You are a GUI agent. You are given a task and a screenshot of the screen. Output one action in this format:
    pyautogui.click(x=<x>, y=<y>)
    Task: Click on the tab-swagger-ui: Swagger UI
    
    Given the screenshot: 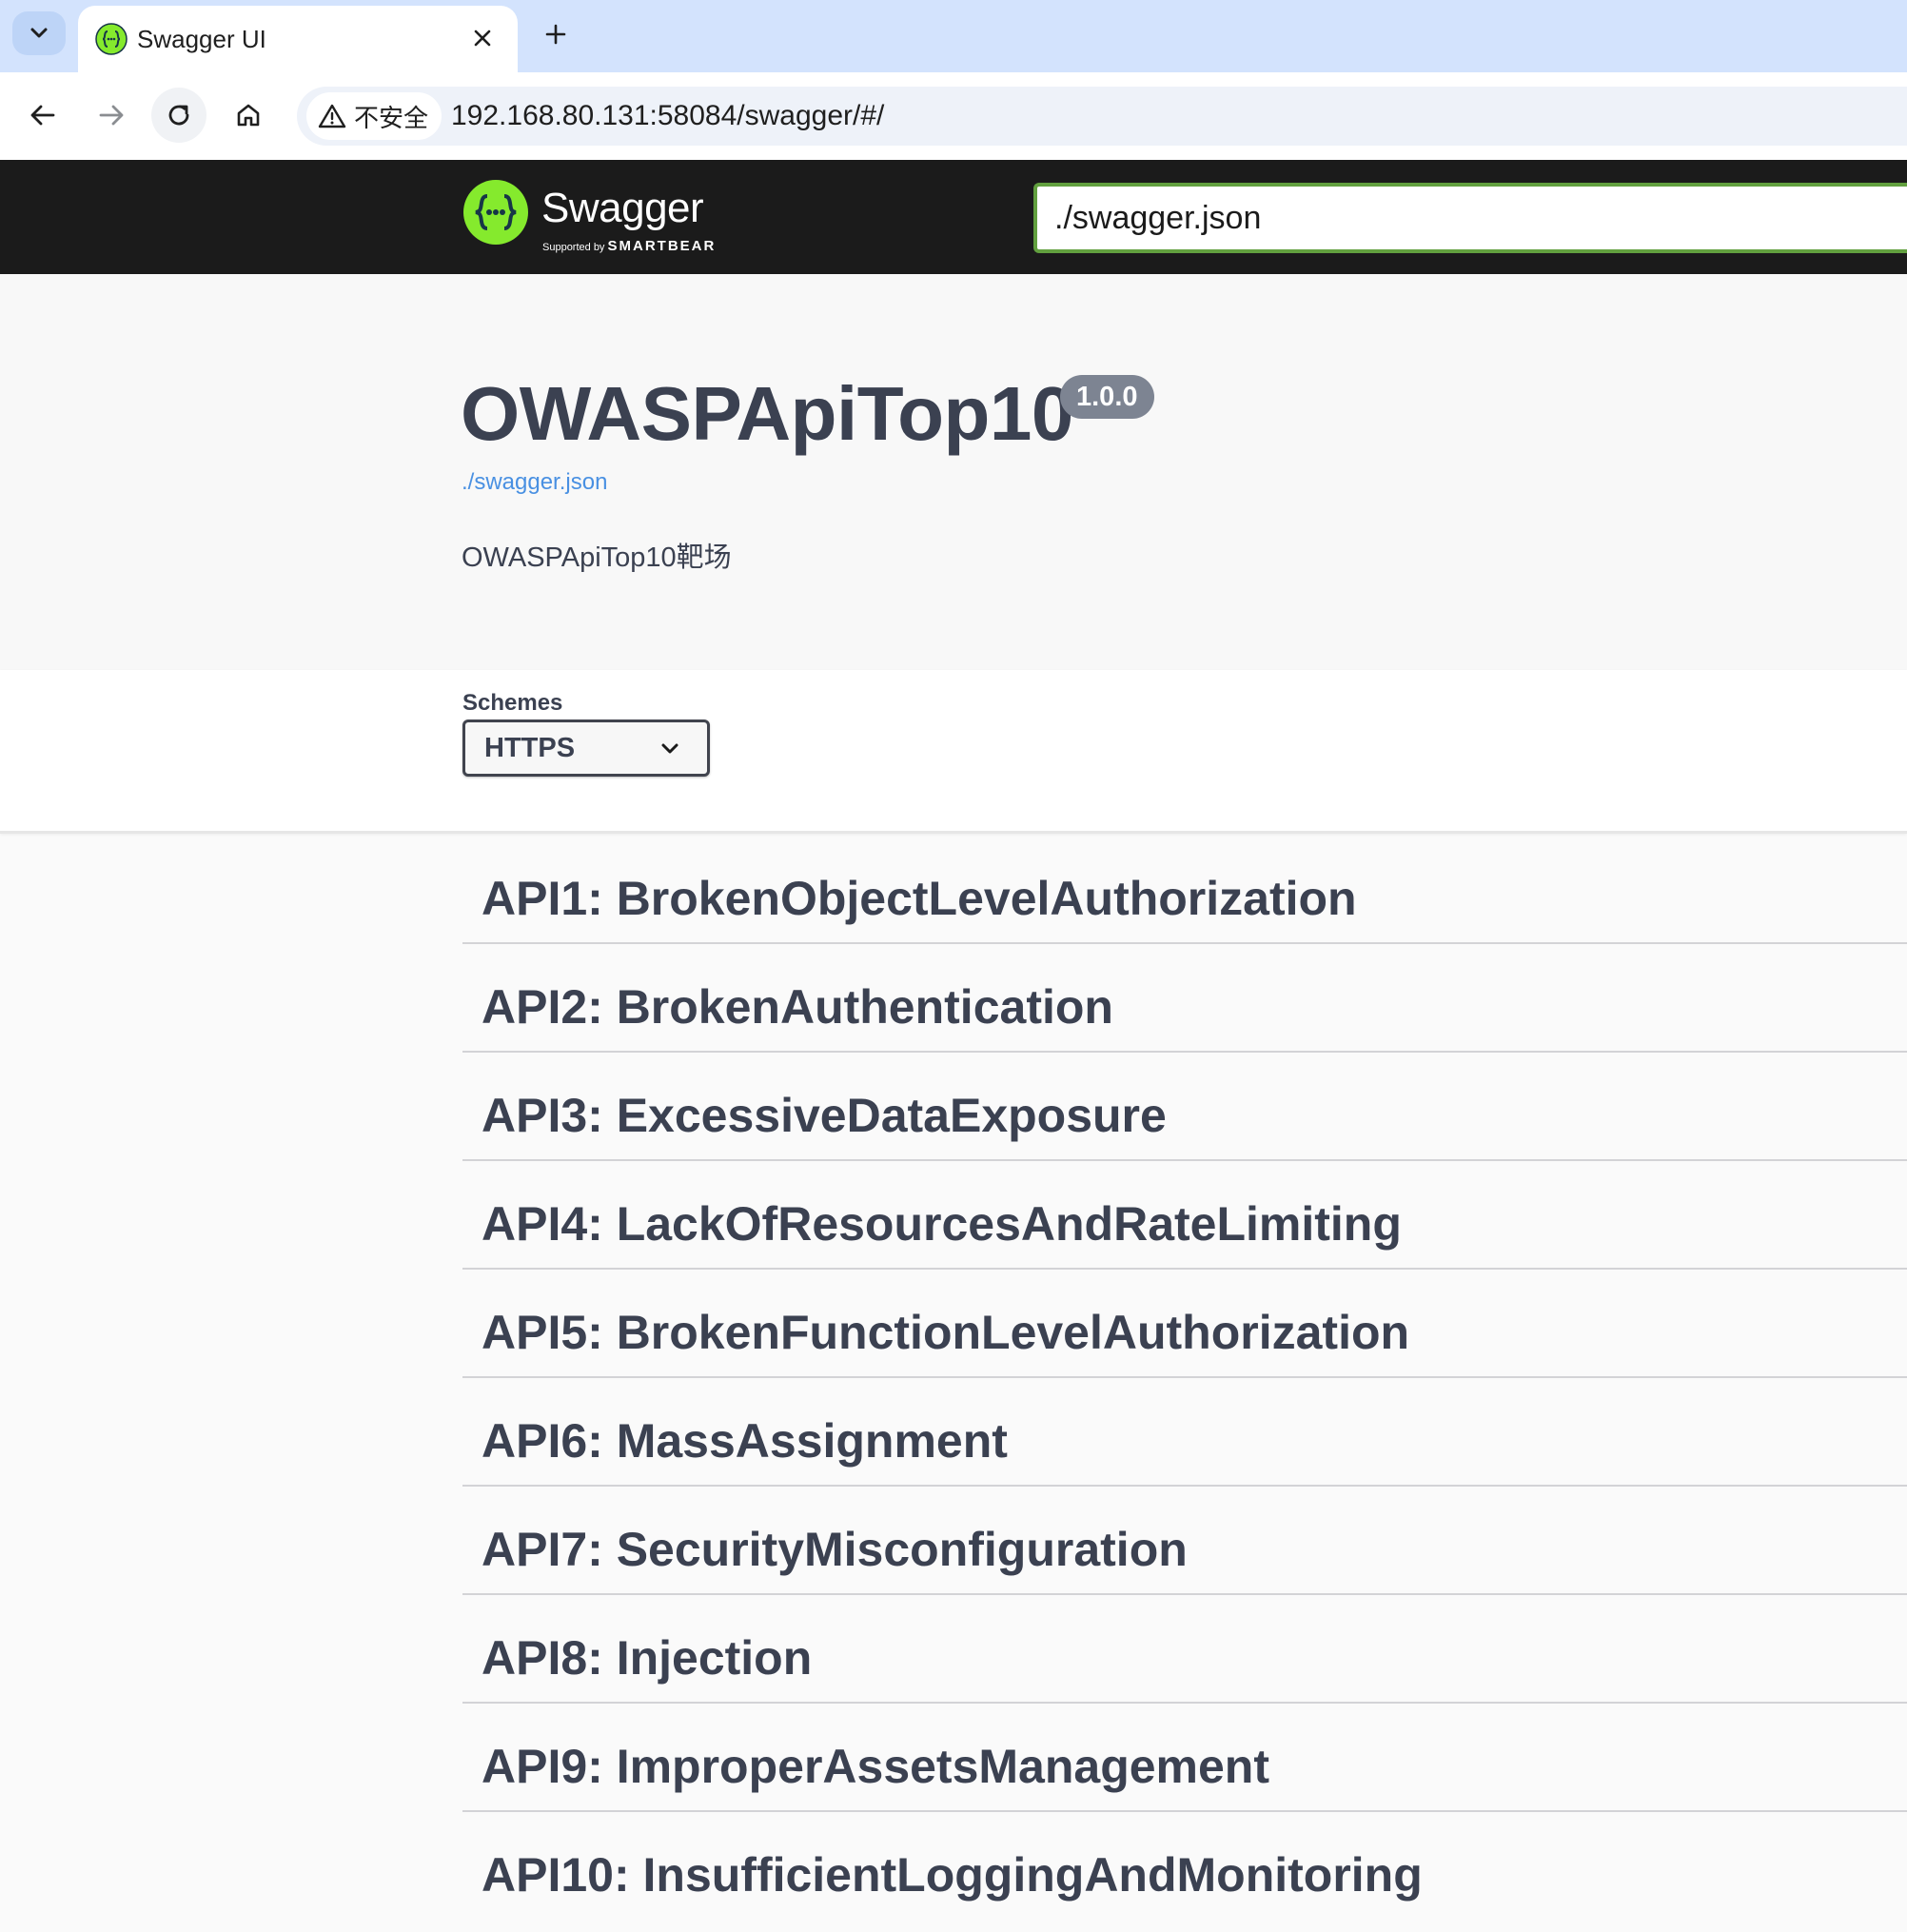 What is the action you would take?
    pyautogui.click(x=298, y=39)
    